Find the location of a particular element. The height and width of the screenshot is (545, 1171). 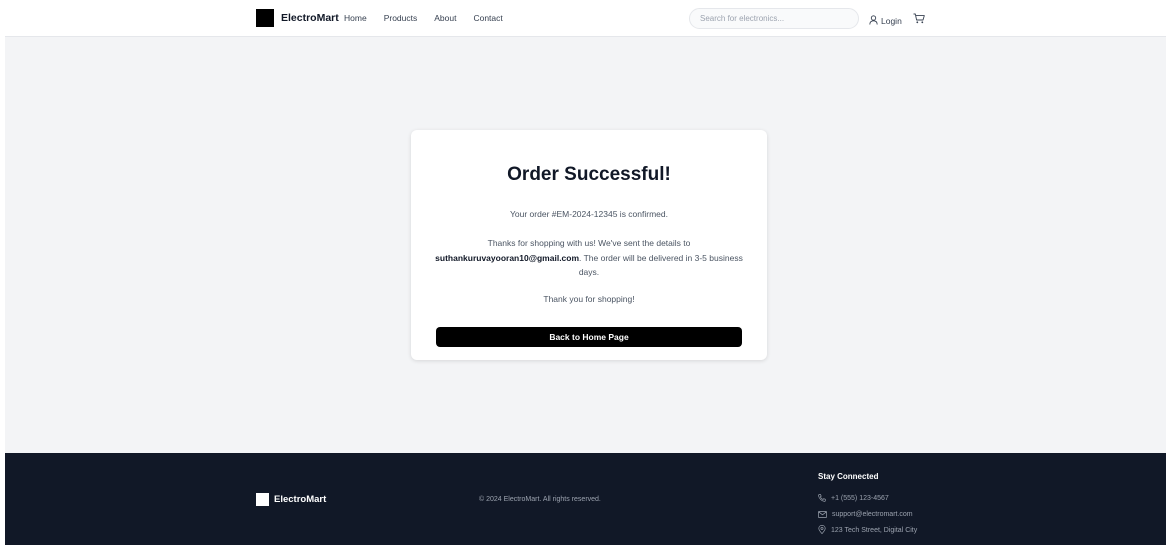

main-nav: Home Products About Contact is located at coordinates (432, 18).